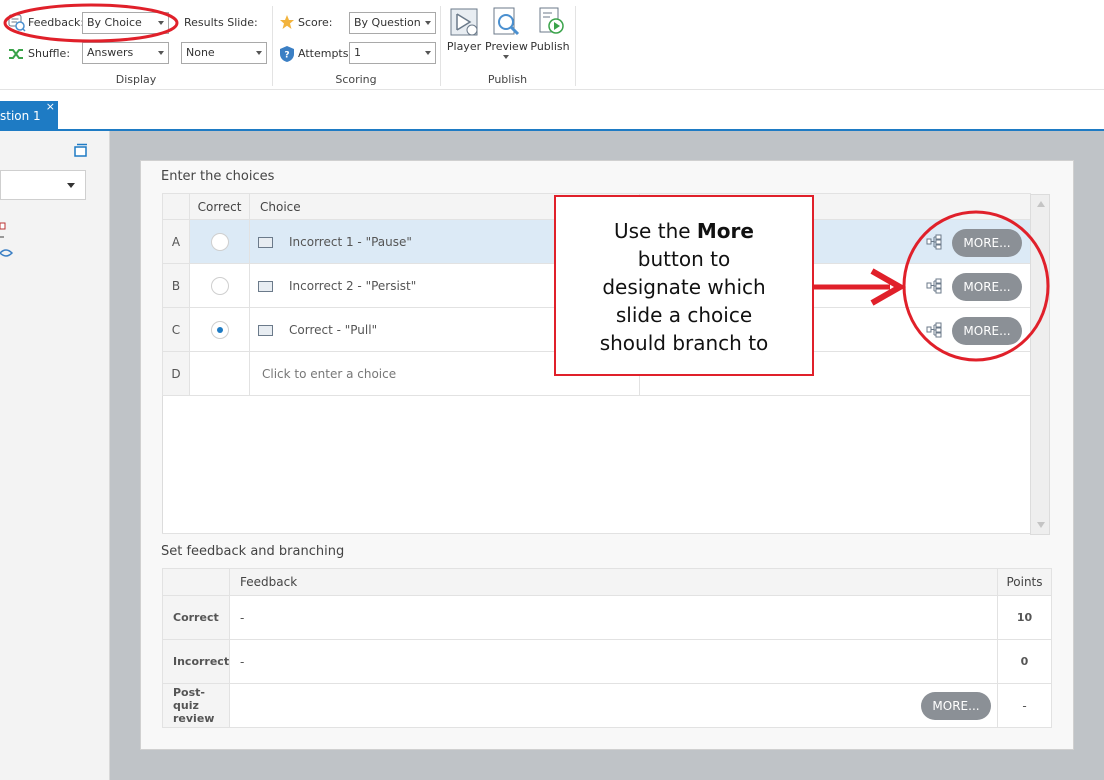 This screenshot has width=1104, height=780. What do you see at coordinates (506, 46) in the screenshot?
I see `preview-label: Preview` at bounding box center [506, 46].